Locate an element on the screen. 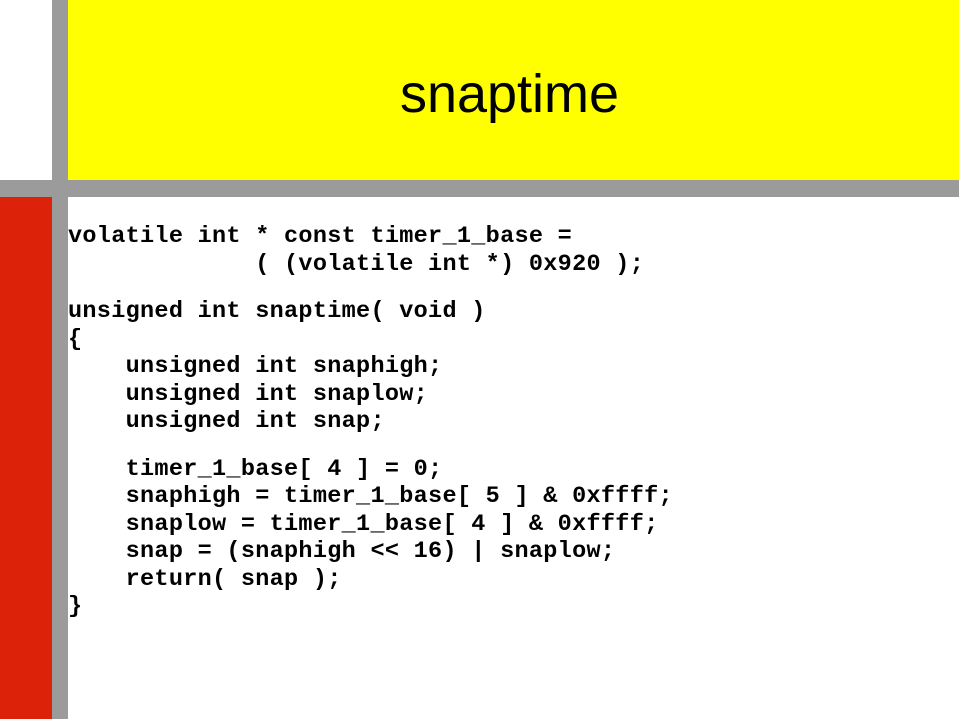  code-line: } is located at coordinates (75, 606).